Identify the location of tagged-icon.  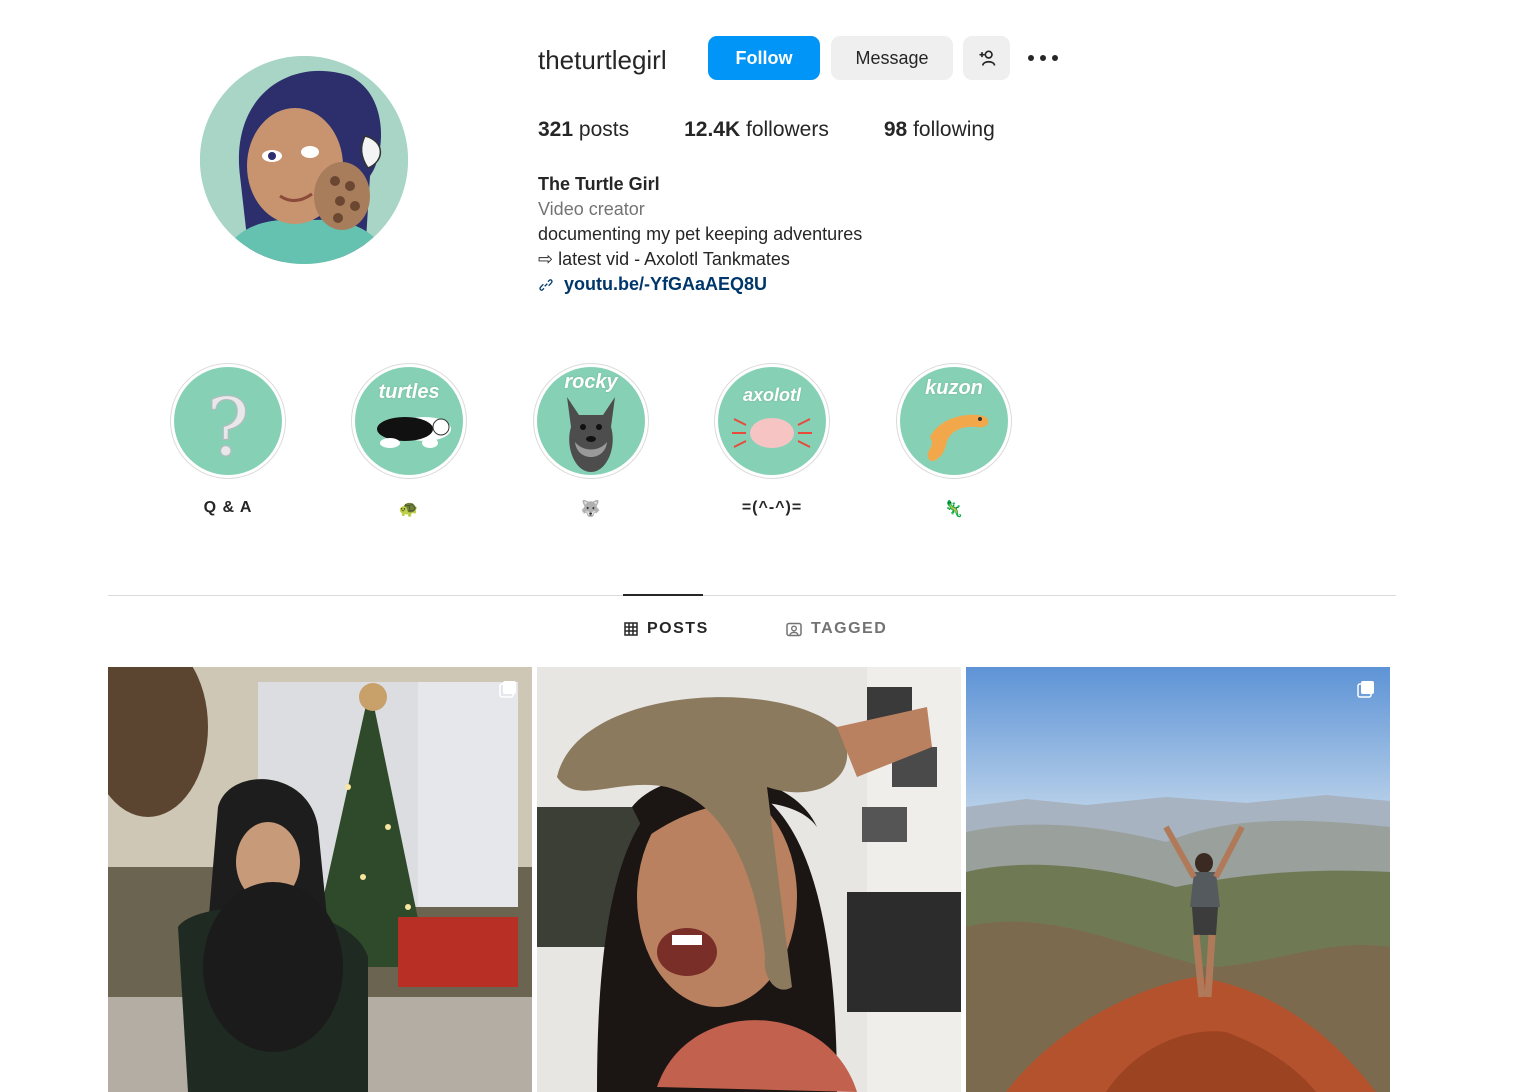
(794, 629).